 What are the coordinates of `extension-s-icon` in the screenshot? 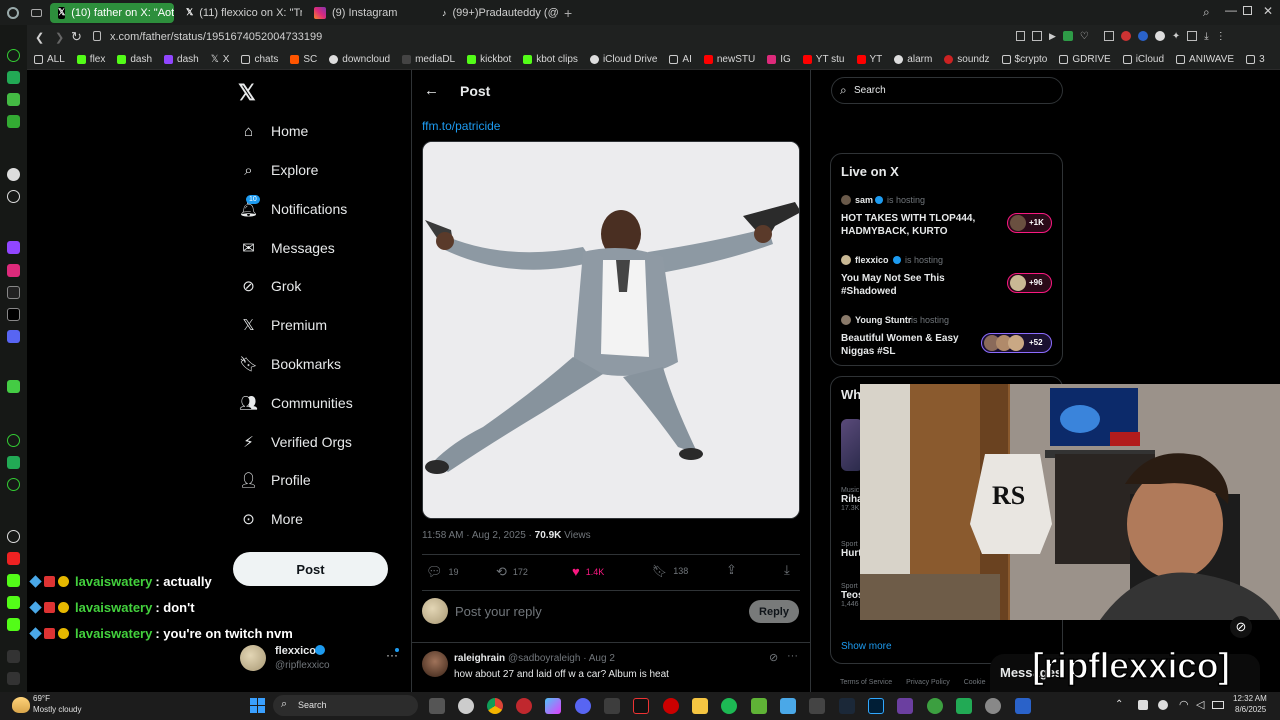 It's located at (1159, 36).